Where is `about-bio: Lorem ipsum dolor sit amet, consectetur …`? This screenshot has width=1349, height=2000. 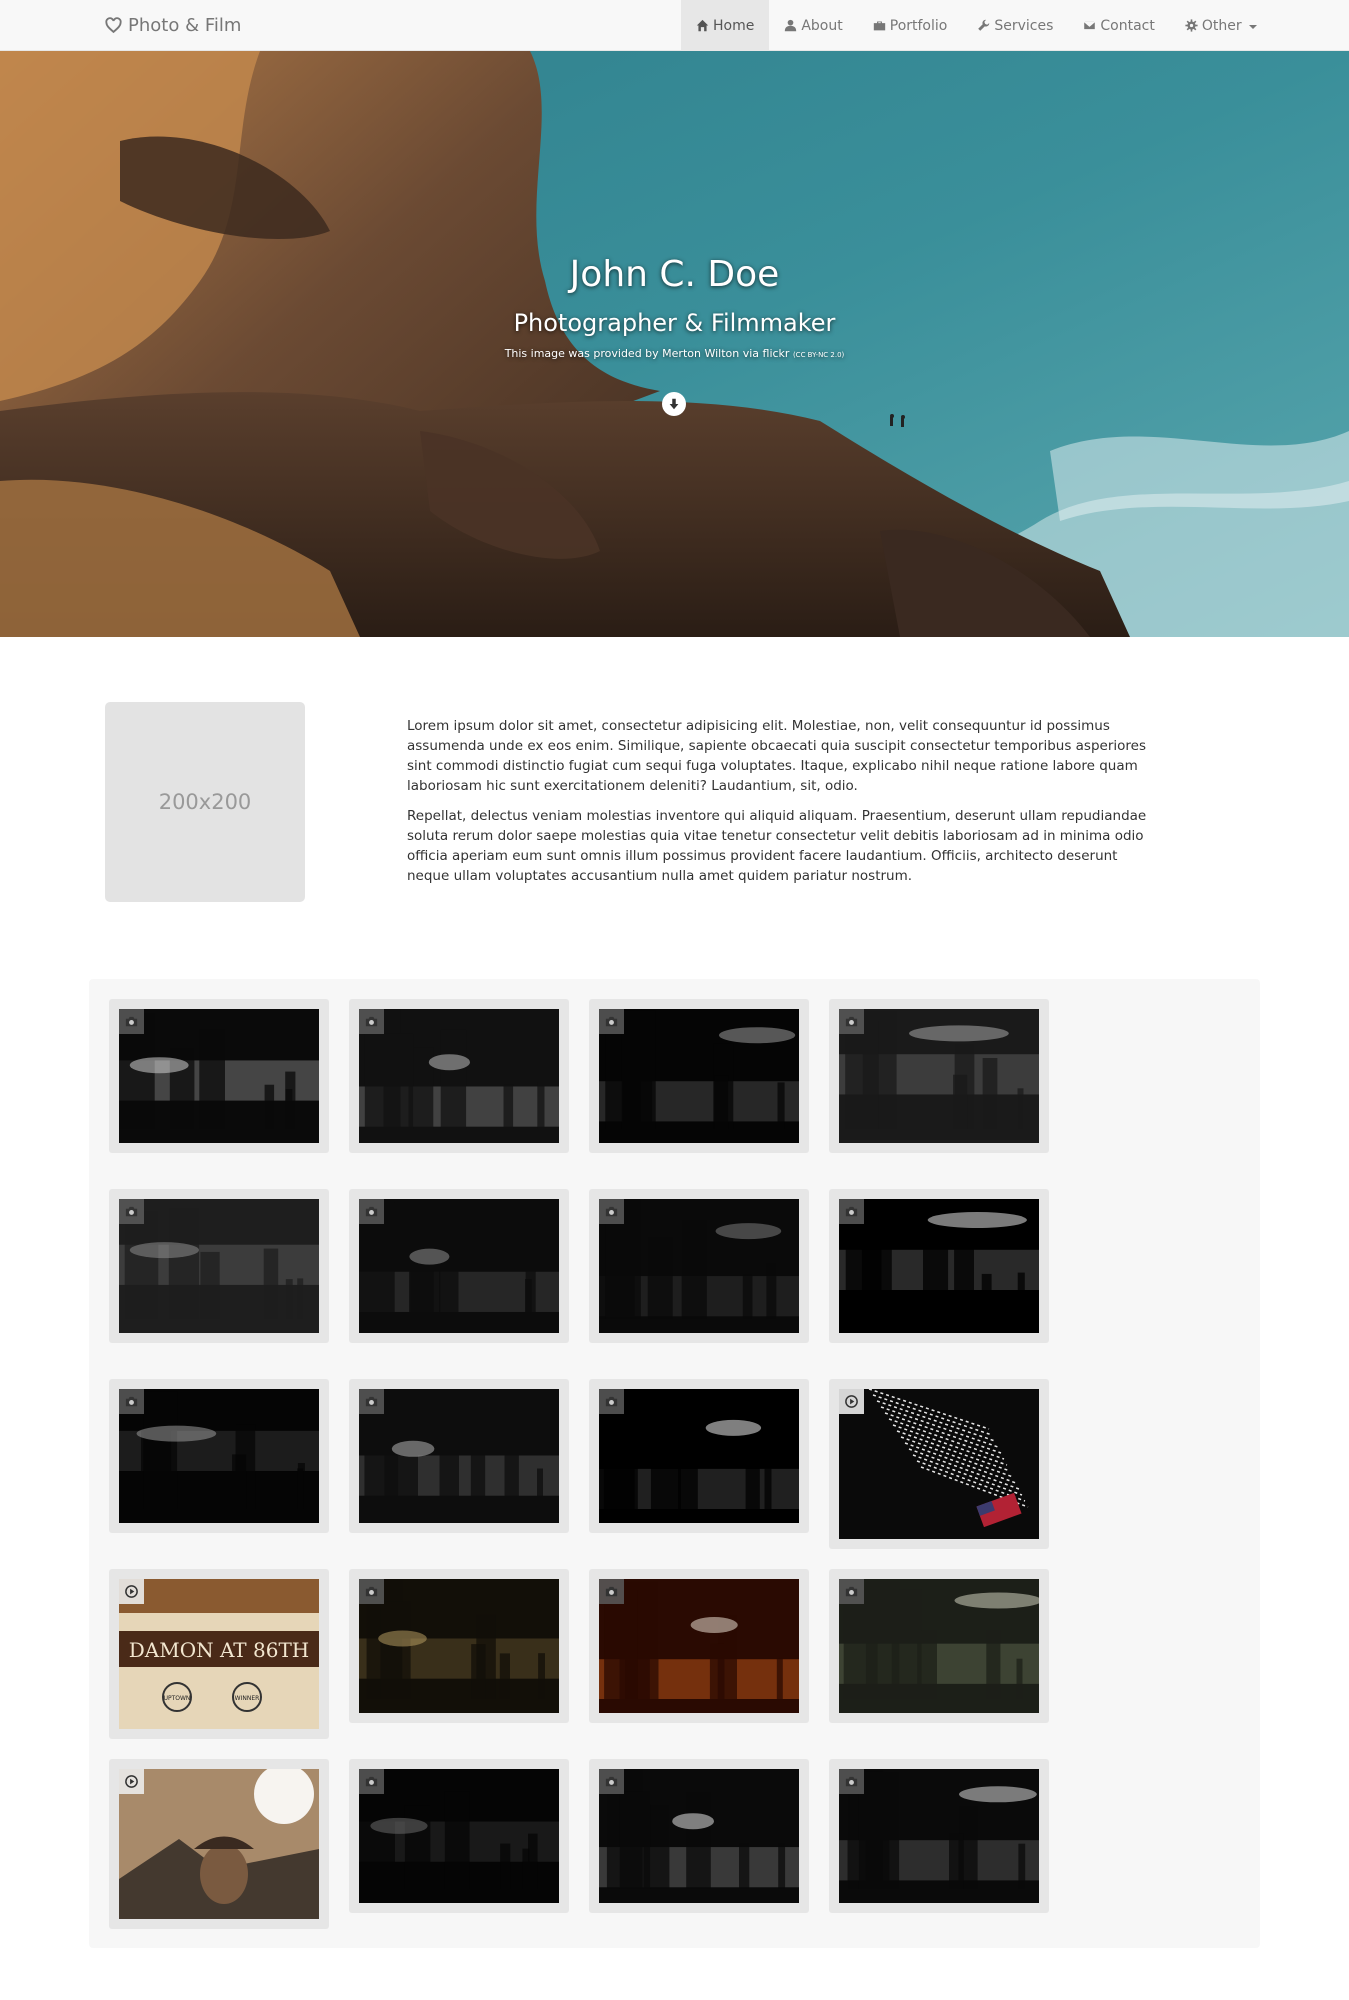 about-bio: Lorem ipsum dolor sit amet, consectetur … is located at coordinates (779, 806).